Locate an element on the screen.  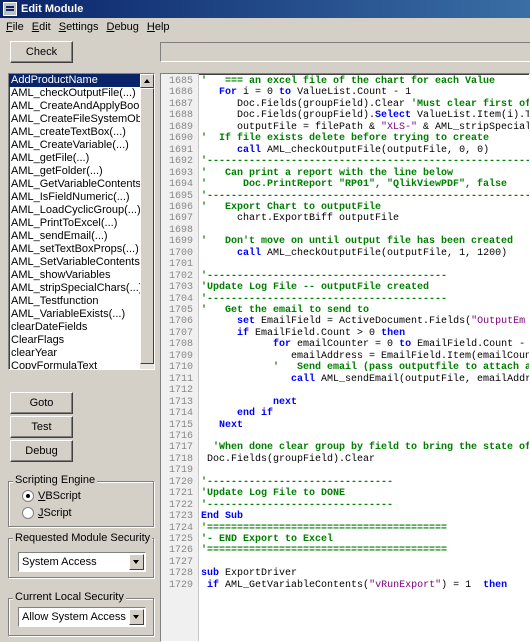
code-line: 1697 chart.ExportBiff outputFile is located at coordinates (280, 218).